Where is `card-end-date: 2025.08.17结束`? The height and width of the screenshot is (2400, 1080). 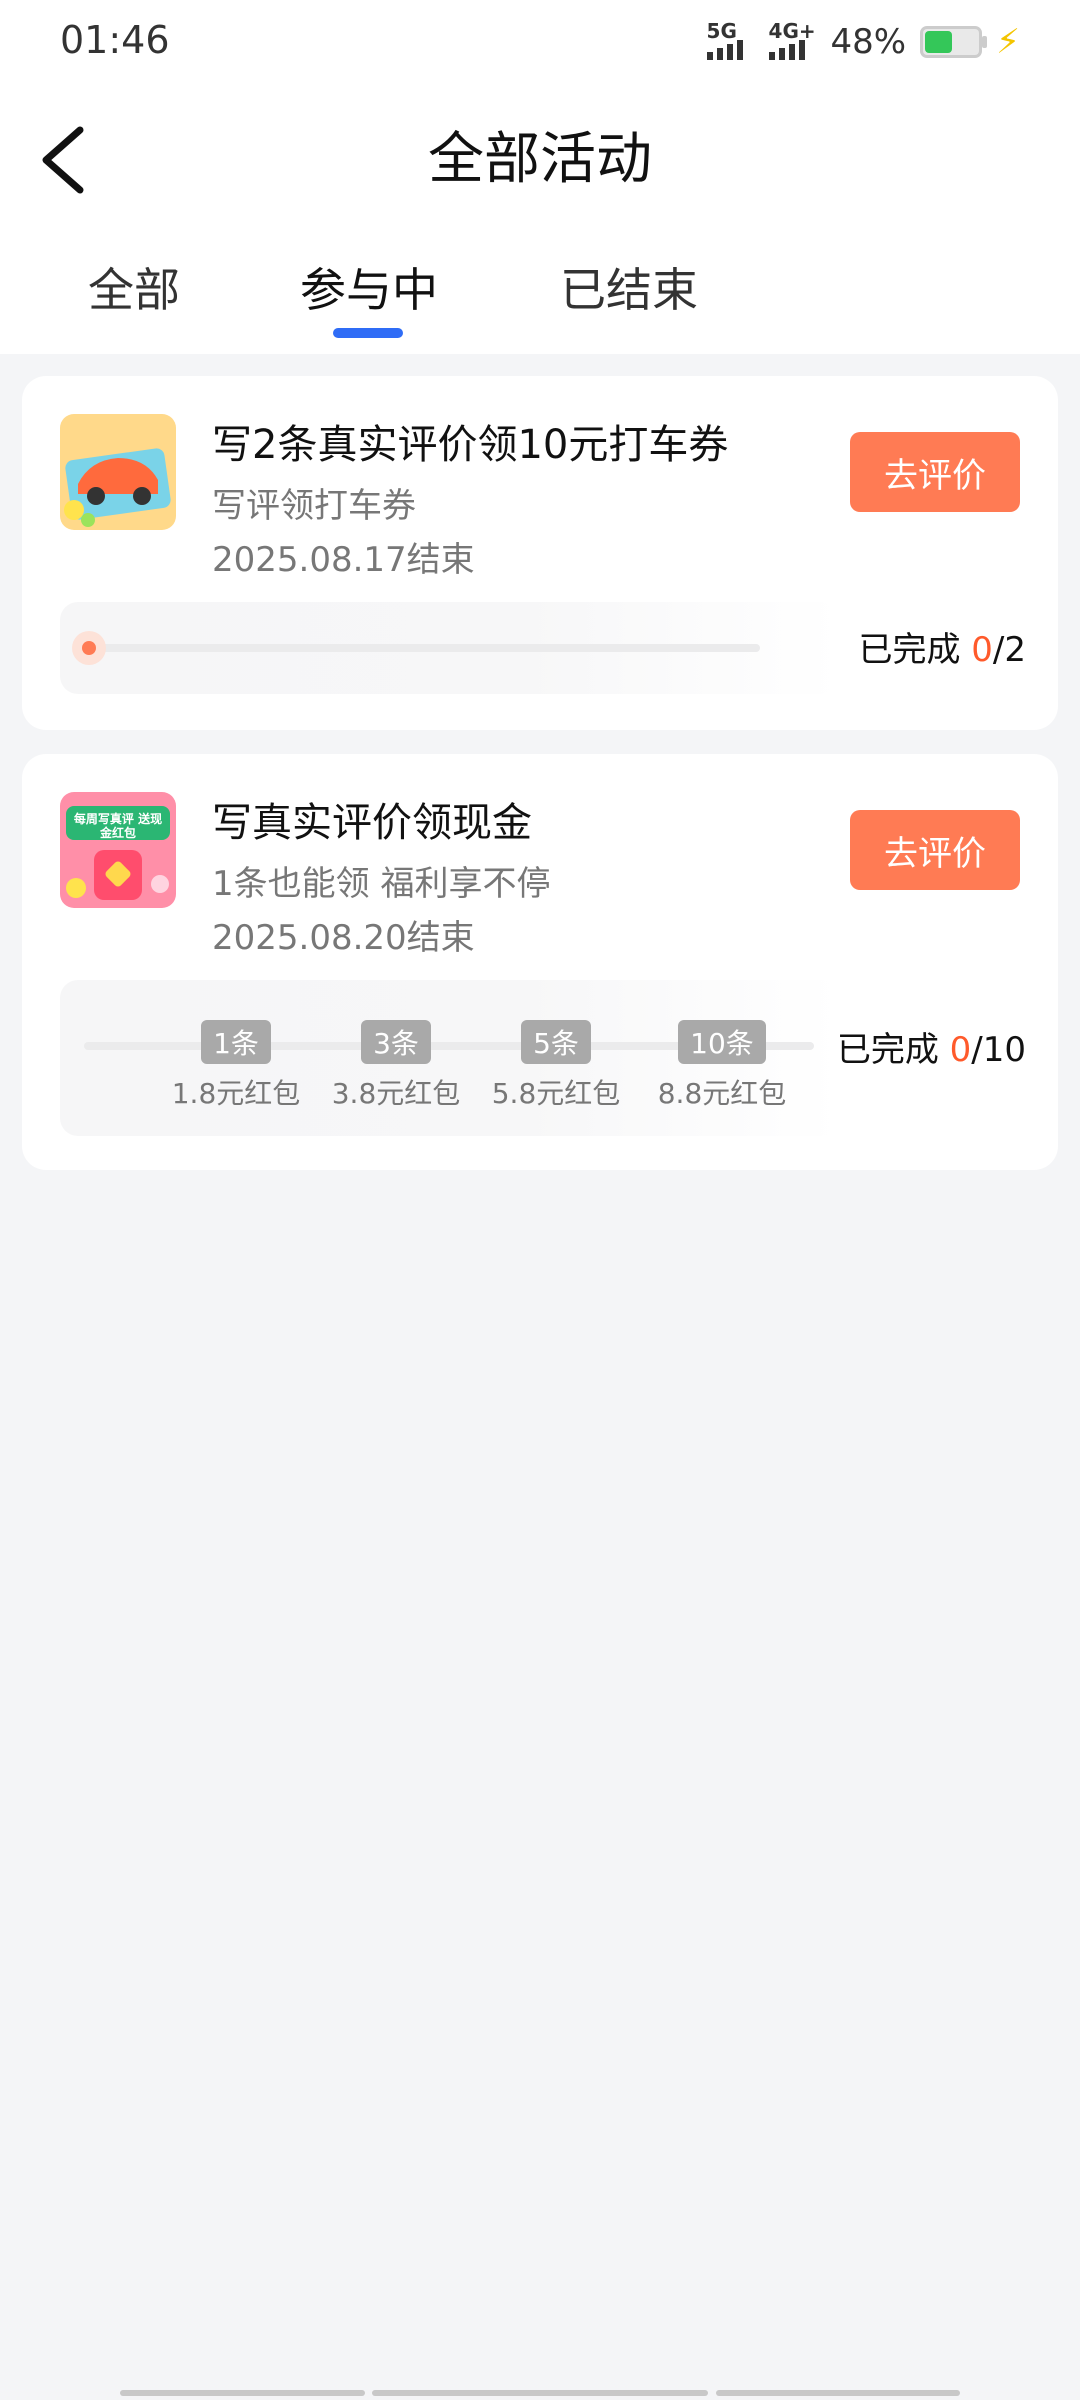
card-end-date: 2025.08.17结束 is located at coordinates (343, 560).